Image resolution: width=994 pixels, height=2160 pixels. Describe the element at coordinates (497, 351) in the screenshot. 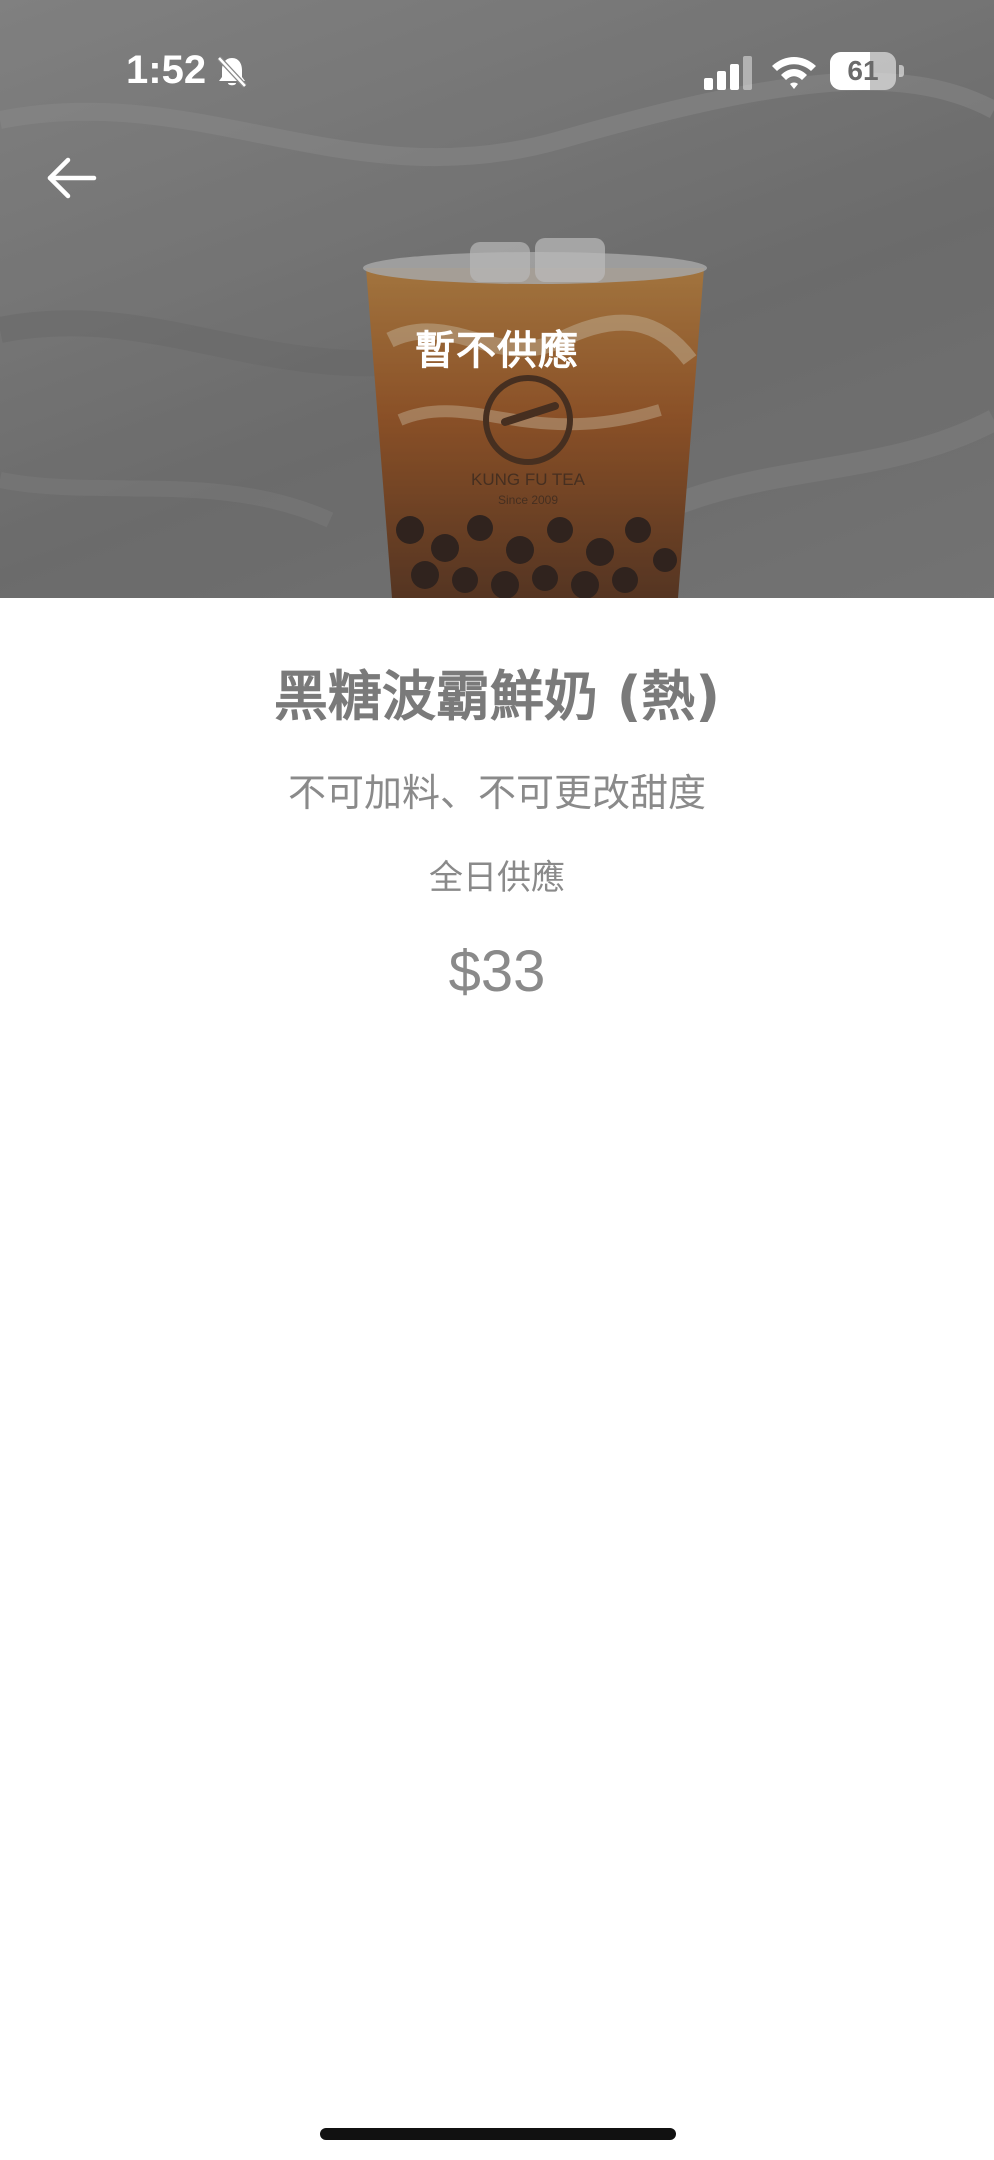

I see `unavailable-badge: 暫不供應` at that location.